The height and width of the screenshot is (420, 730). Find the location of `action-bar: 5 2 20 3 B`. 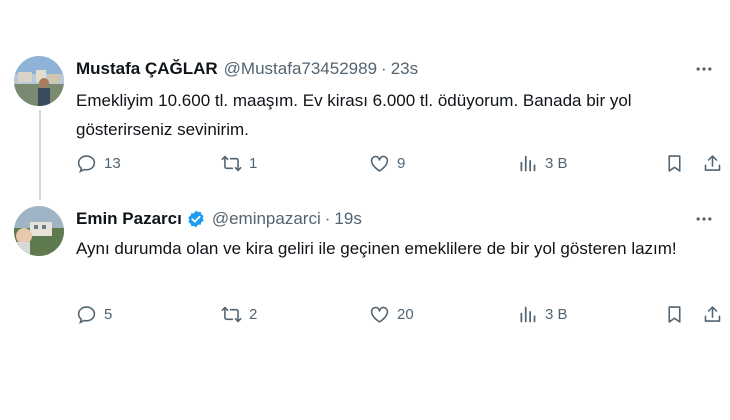

action-bar: 5 2 20 3 B is located at coordinates (401, 314).